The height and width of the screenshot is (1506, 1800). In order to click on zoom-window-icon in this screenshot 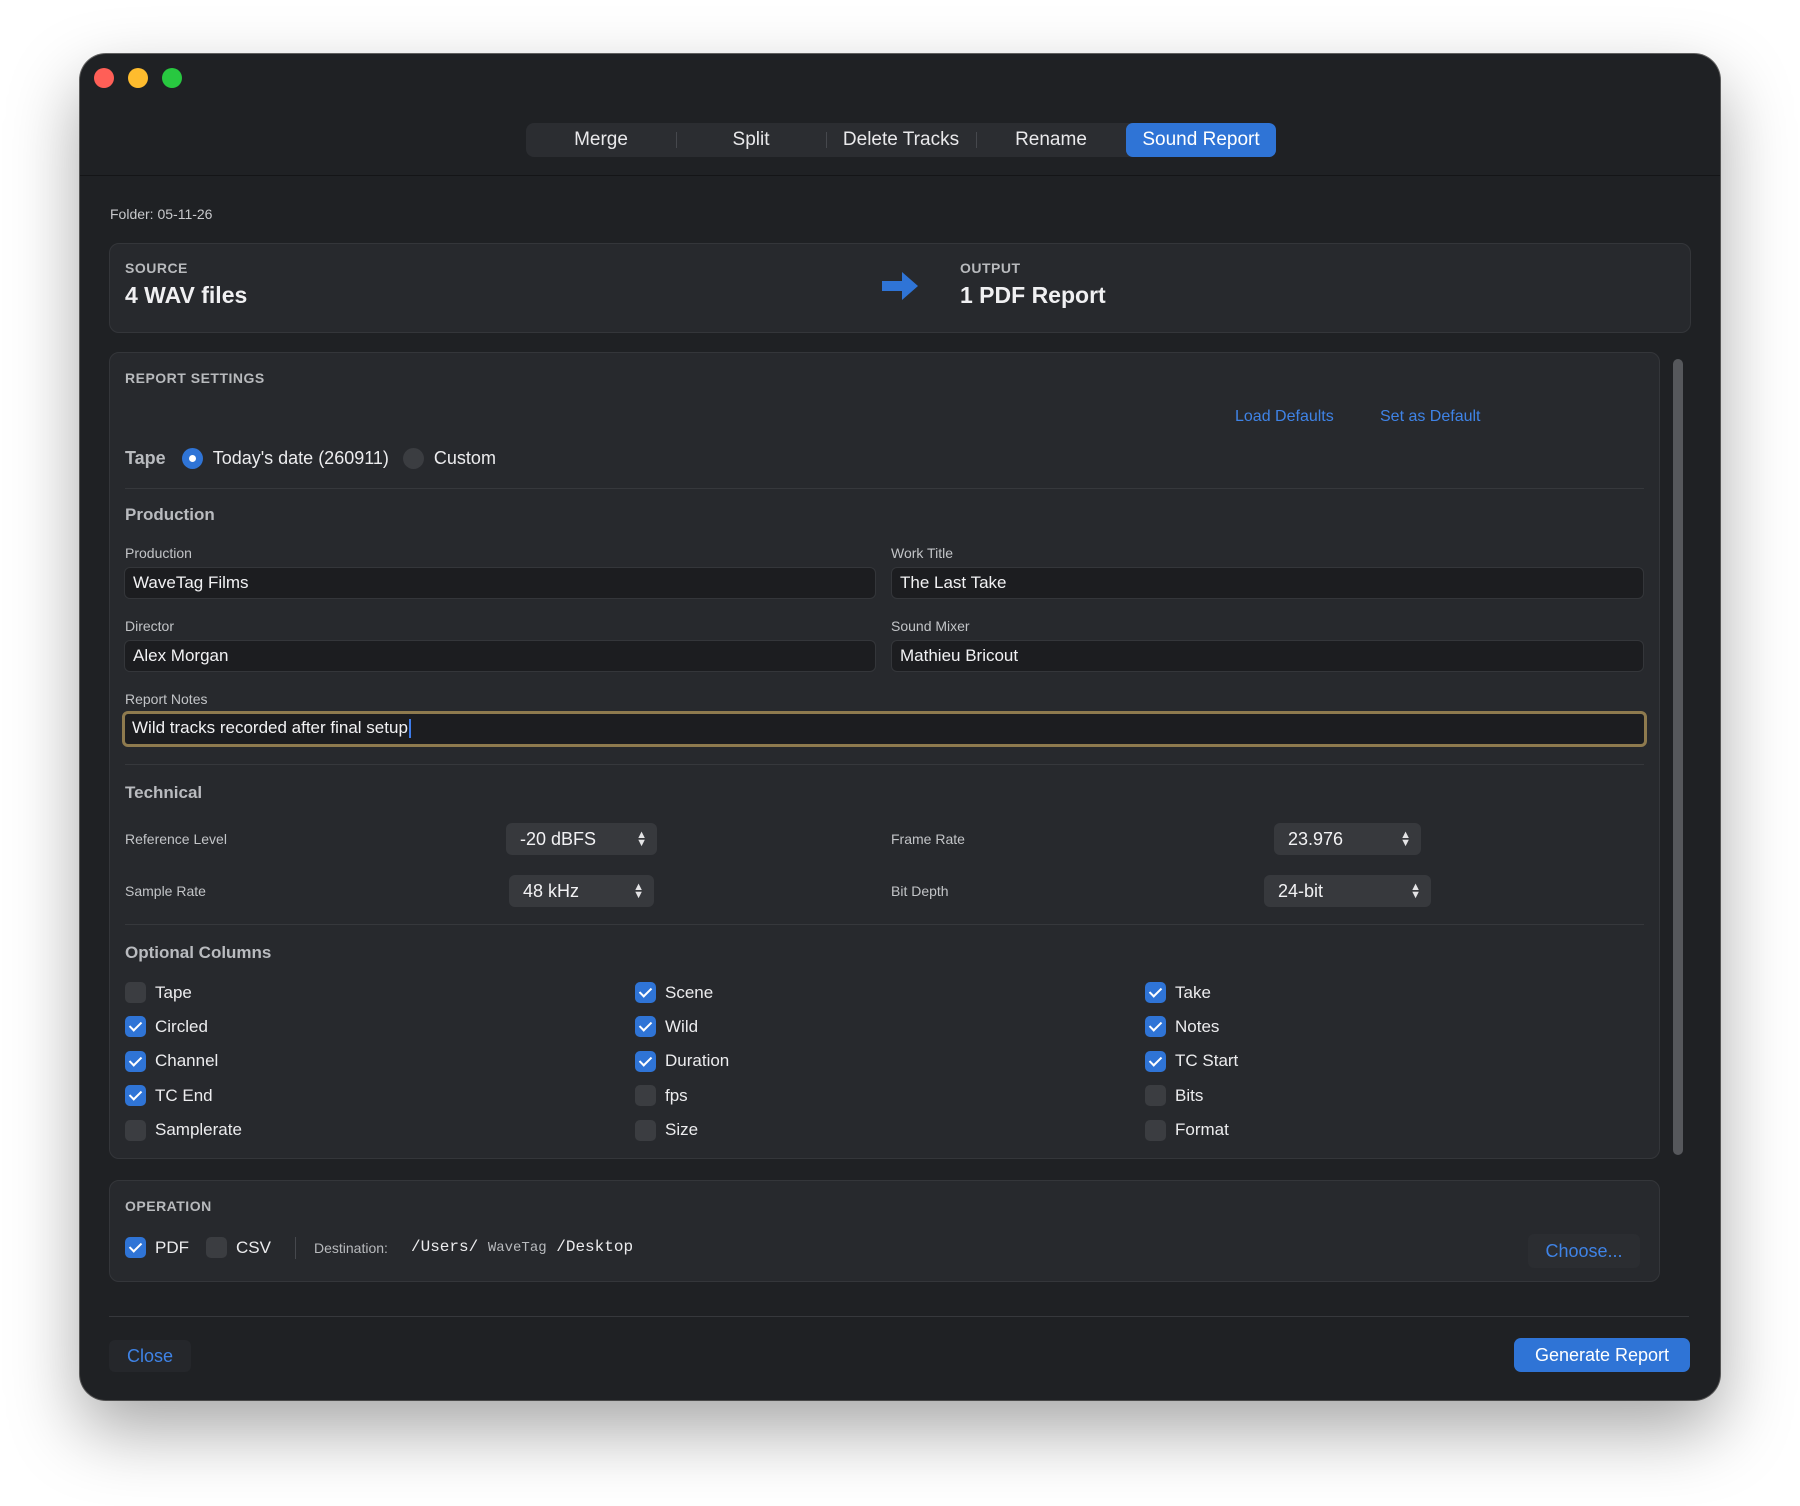, I will do `click(172, 78)`.